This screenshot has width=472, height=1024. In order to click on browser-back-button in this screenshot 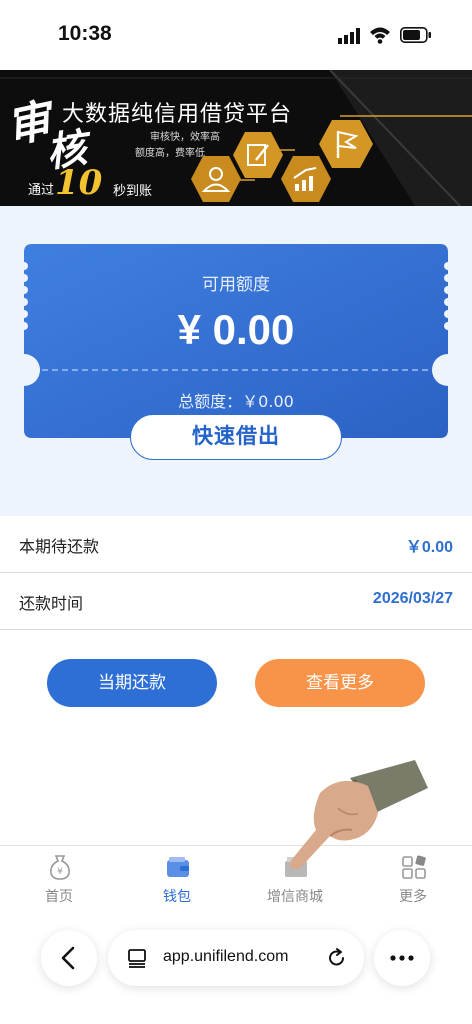, I will do `click(69, 958)`.